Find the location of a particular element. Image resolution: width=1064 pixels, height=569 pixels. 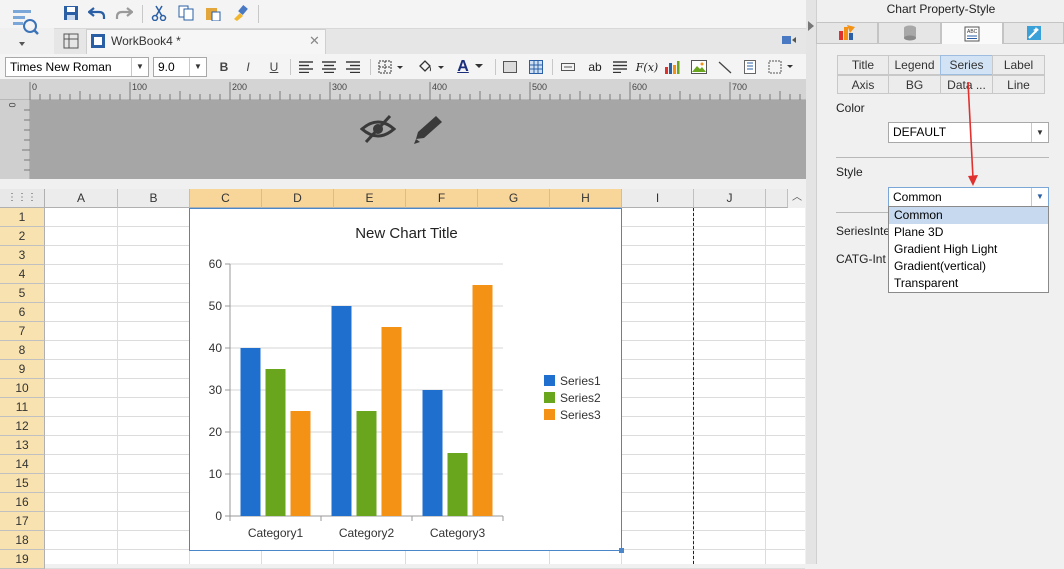

legend-swatch is located at coordinates (549, 380).